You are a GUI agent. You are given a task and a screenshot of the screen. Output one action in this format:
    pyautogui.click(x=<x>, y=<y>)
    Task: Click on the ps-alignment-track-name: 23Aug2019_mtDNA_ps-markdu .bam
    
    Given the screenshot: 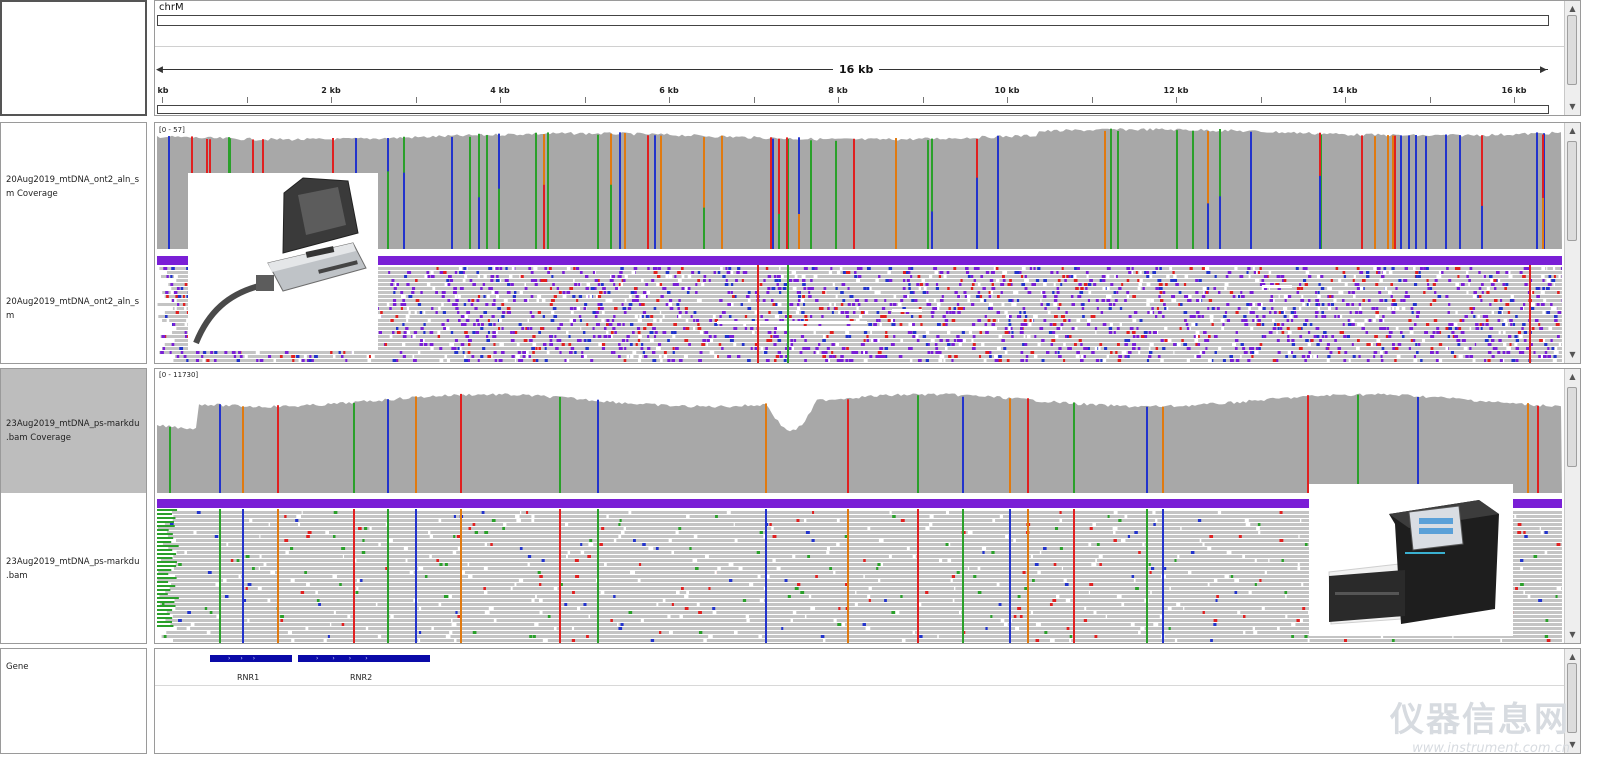 What is the action you would take?
    pyautogui.click(x=76, y=569)
    